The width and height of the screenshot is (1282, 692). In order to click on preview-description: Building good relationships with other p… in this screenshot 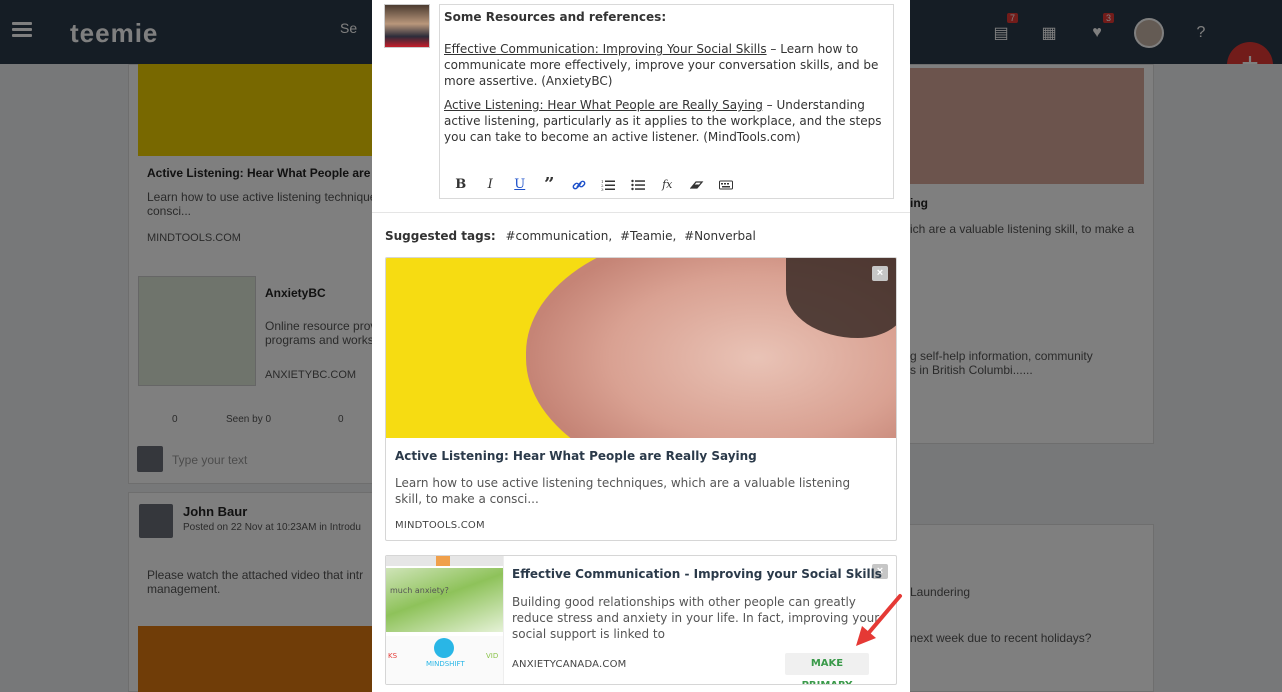, I will do `click(696, 618)`.